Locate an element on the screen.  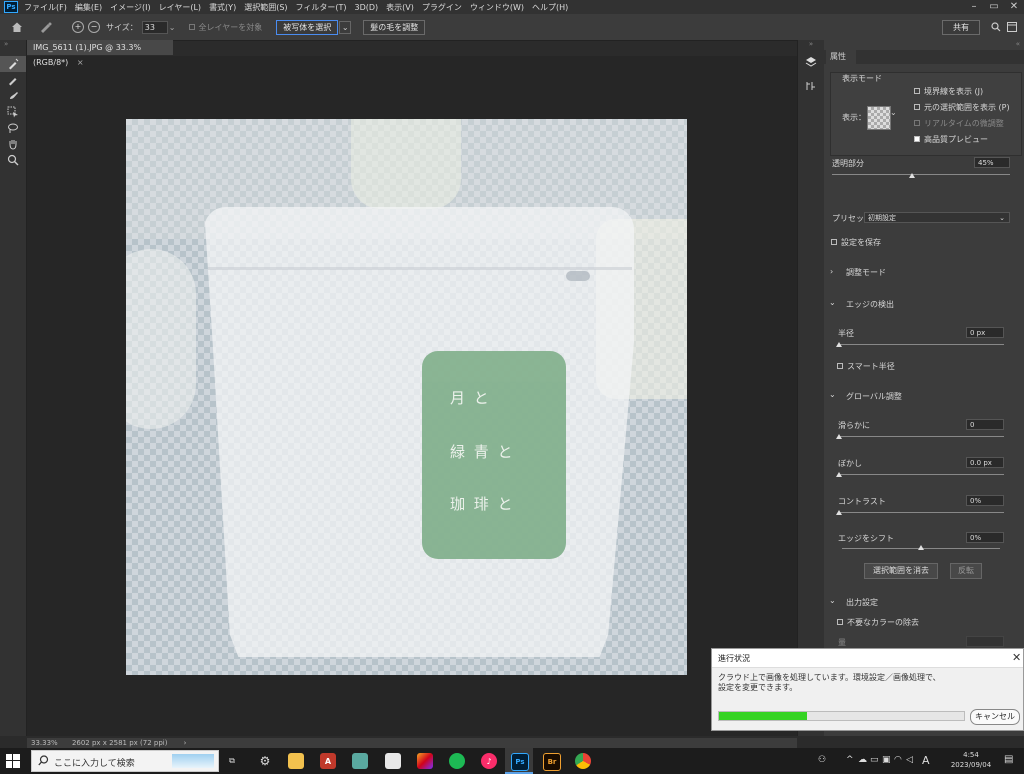
zoom-icon is located at coordinates (13, 160).